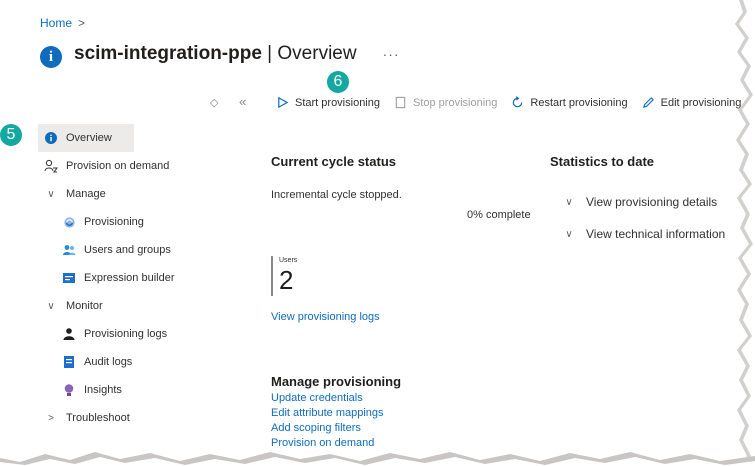 Image resolution: width=755 pixels, height=466 pixels. Describe the element at coordinates (69, 362) in the screenshot. I see `audit-icon` at that location.